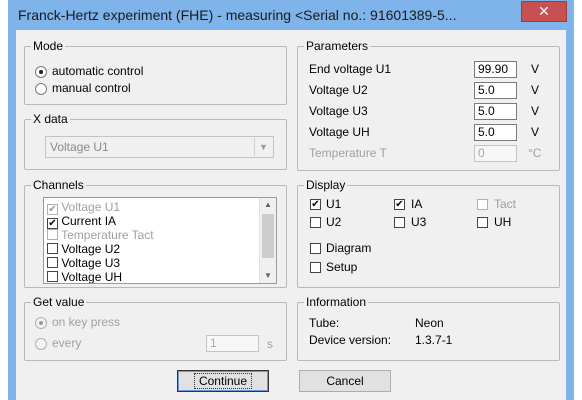  I want to click on checkbox-tact, so click(482, 204).